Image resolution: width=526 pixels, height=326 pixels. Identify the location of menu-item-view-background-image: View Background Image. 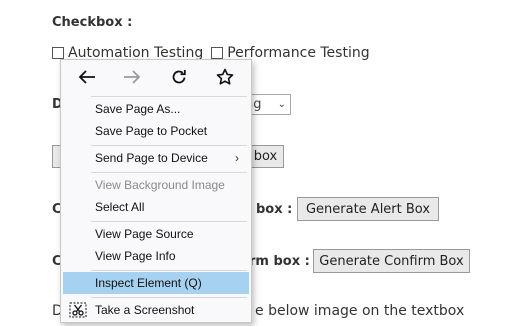
(156, 185).